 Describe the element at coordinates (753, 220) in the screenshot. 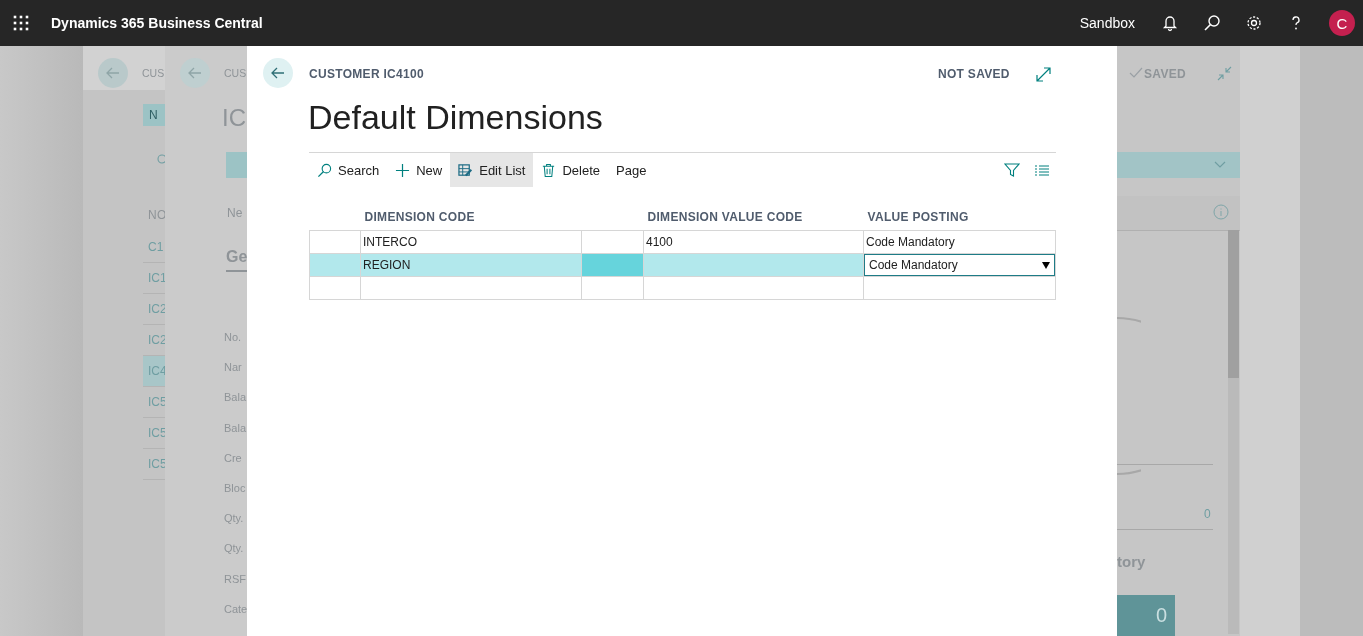

I see `column-header: DIMENSION VALUE CODE` at that location.